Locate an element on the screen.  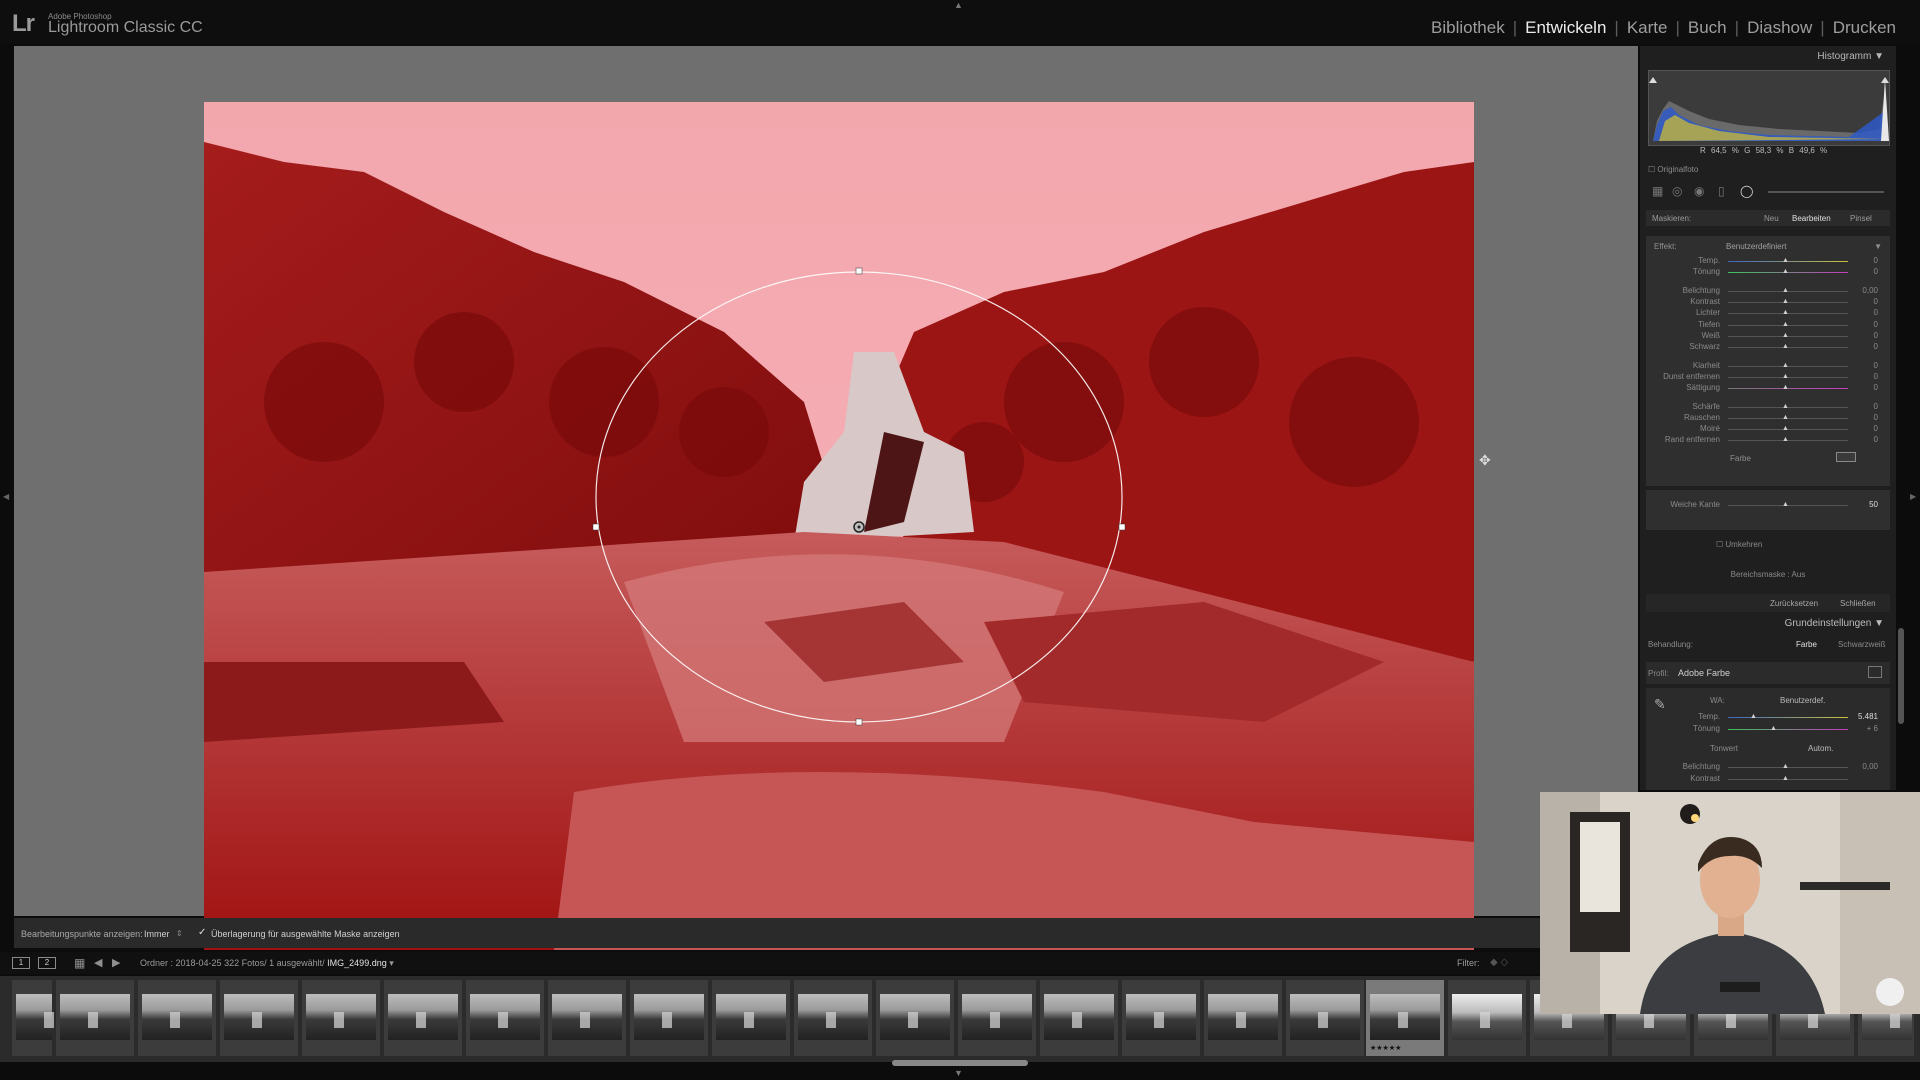
graduated-filter-icon: ▯ is located at coordinates (1721, 191).